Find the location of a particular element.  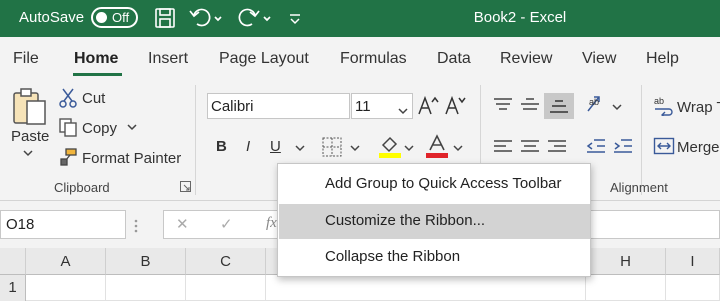

tab-help: Help is located at coordinates (662, 59).